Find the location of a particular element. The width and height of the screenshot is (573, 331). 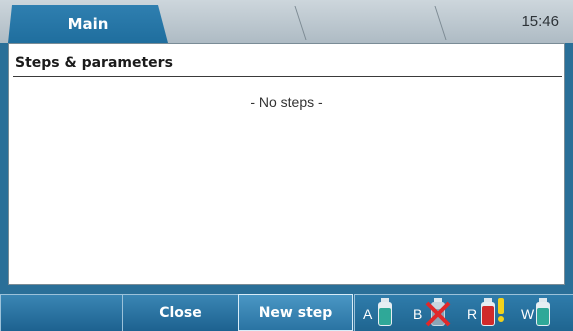

bottle-b-status: B is located at coordinates (437, 314).